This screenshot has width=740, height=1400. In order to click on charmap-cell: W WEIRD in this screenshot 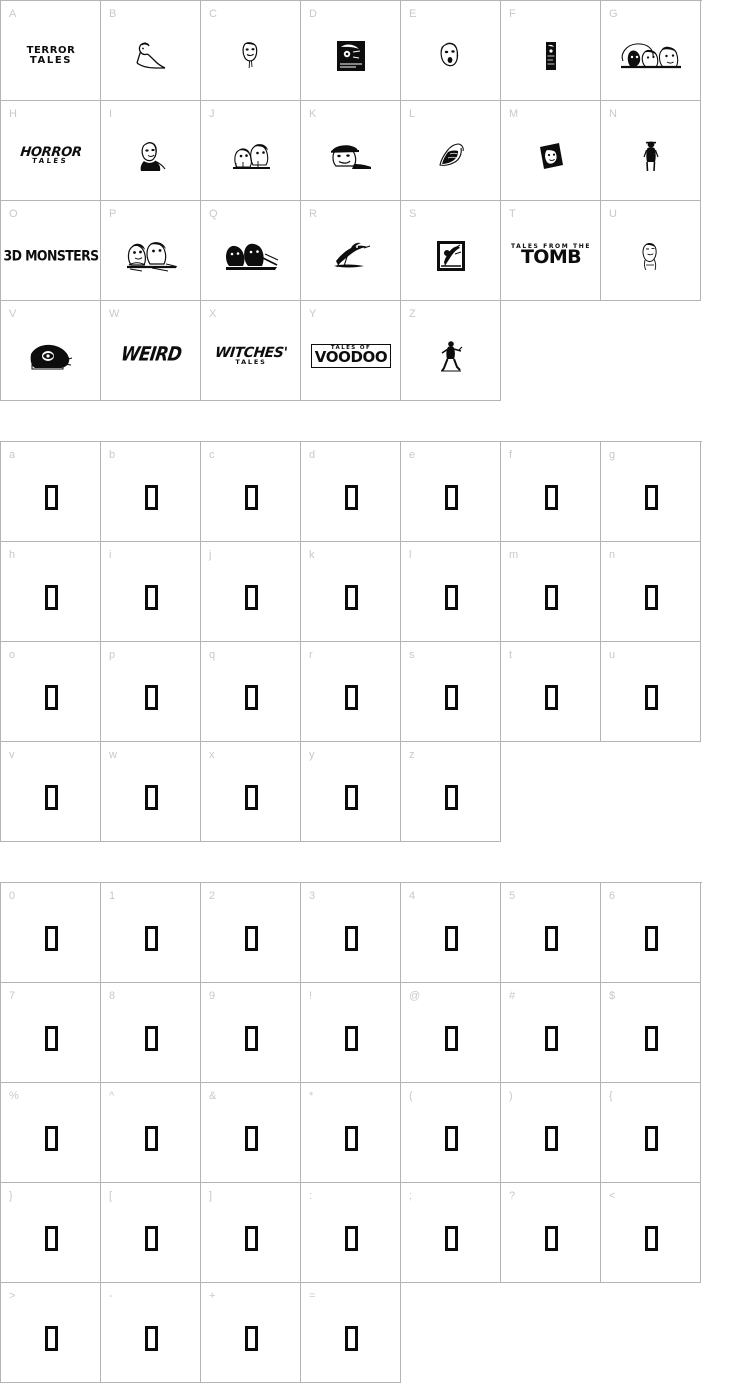, I will do `click(151, 351)`.